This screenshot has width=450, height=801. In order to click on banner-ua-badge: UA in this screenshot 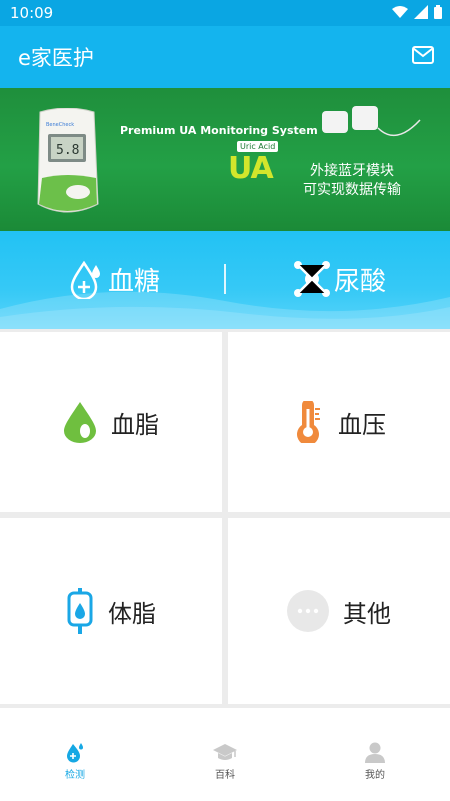, I will do `click(251, 168)`.